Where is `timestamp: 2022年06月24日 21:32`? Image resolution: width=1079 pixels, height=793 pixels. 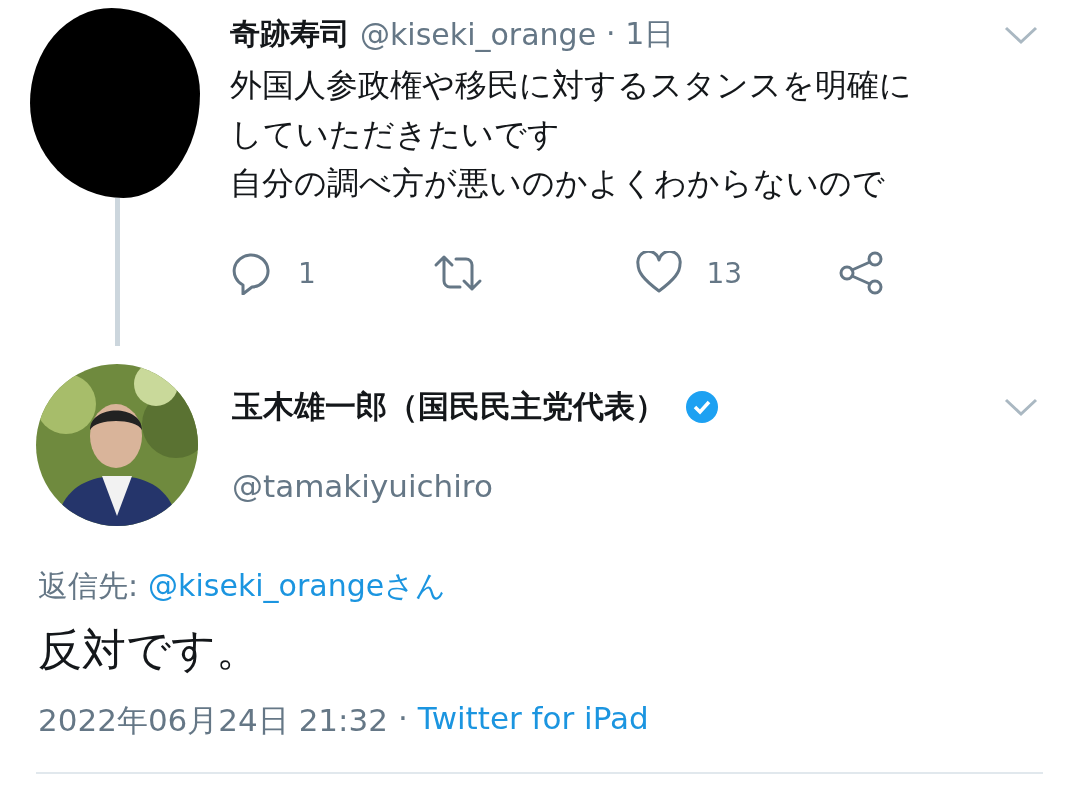
timestamp: 2022年06月24日 21:32 is located at coordinates (213, 720).